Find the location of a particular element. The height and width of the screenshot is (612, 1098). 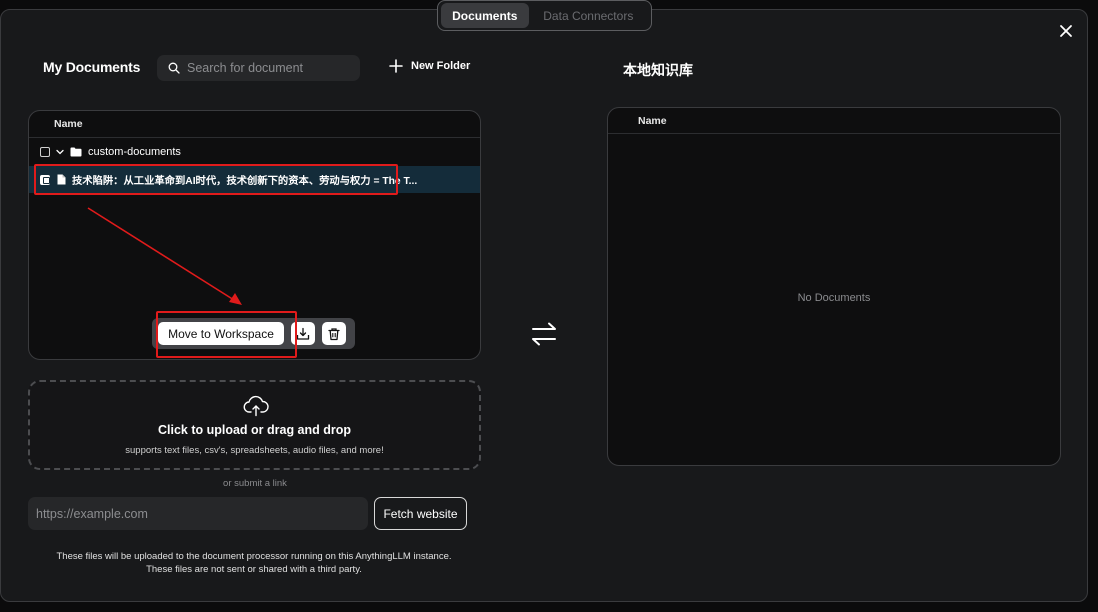

folder-icon is located at coordinates (76, 151).